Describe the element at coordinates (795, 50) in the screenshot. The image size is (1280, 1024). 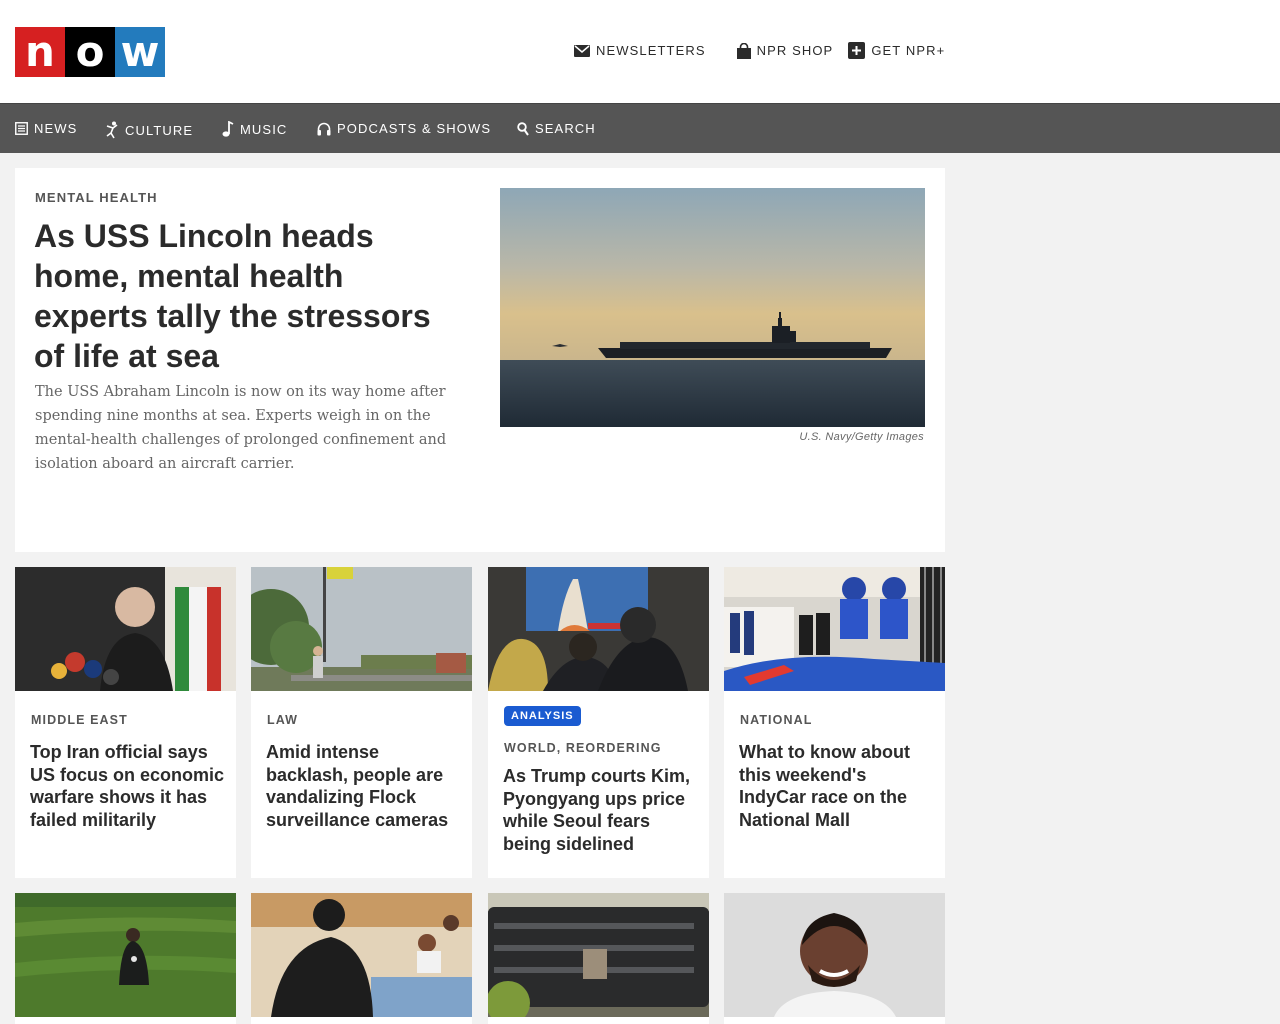
I see `npr-shop-label: NPR SHOP` at that location.